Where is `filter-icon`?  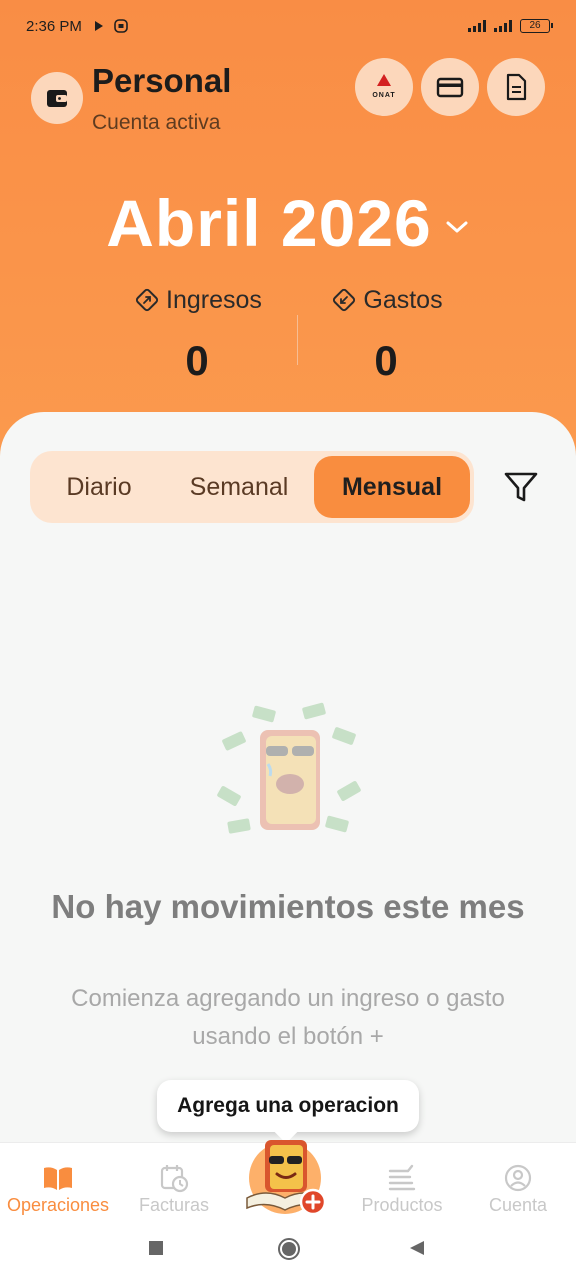
filter-icon is located at coordinates (521, 487).